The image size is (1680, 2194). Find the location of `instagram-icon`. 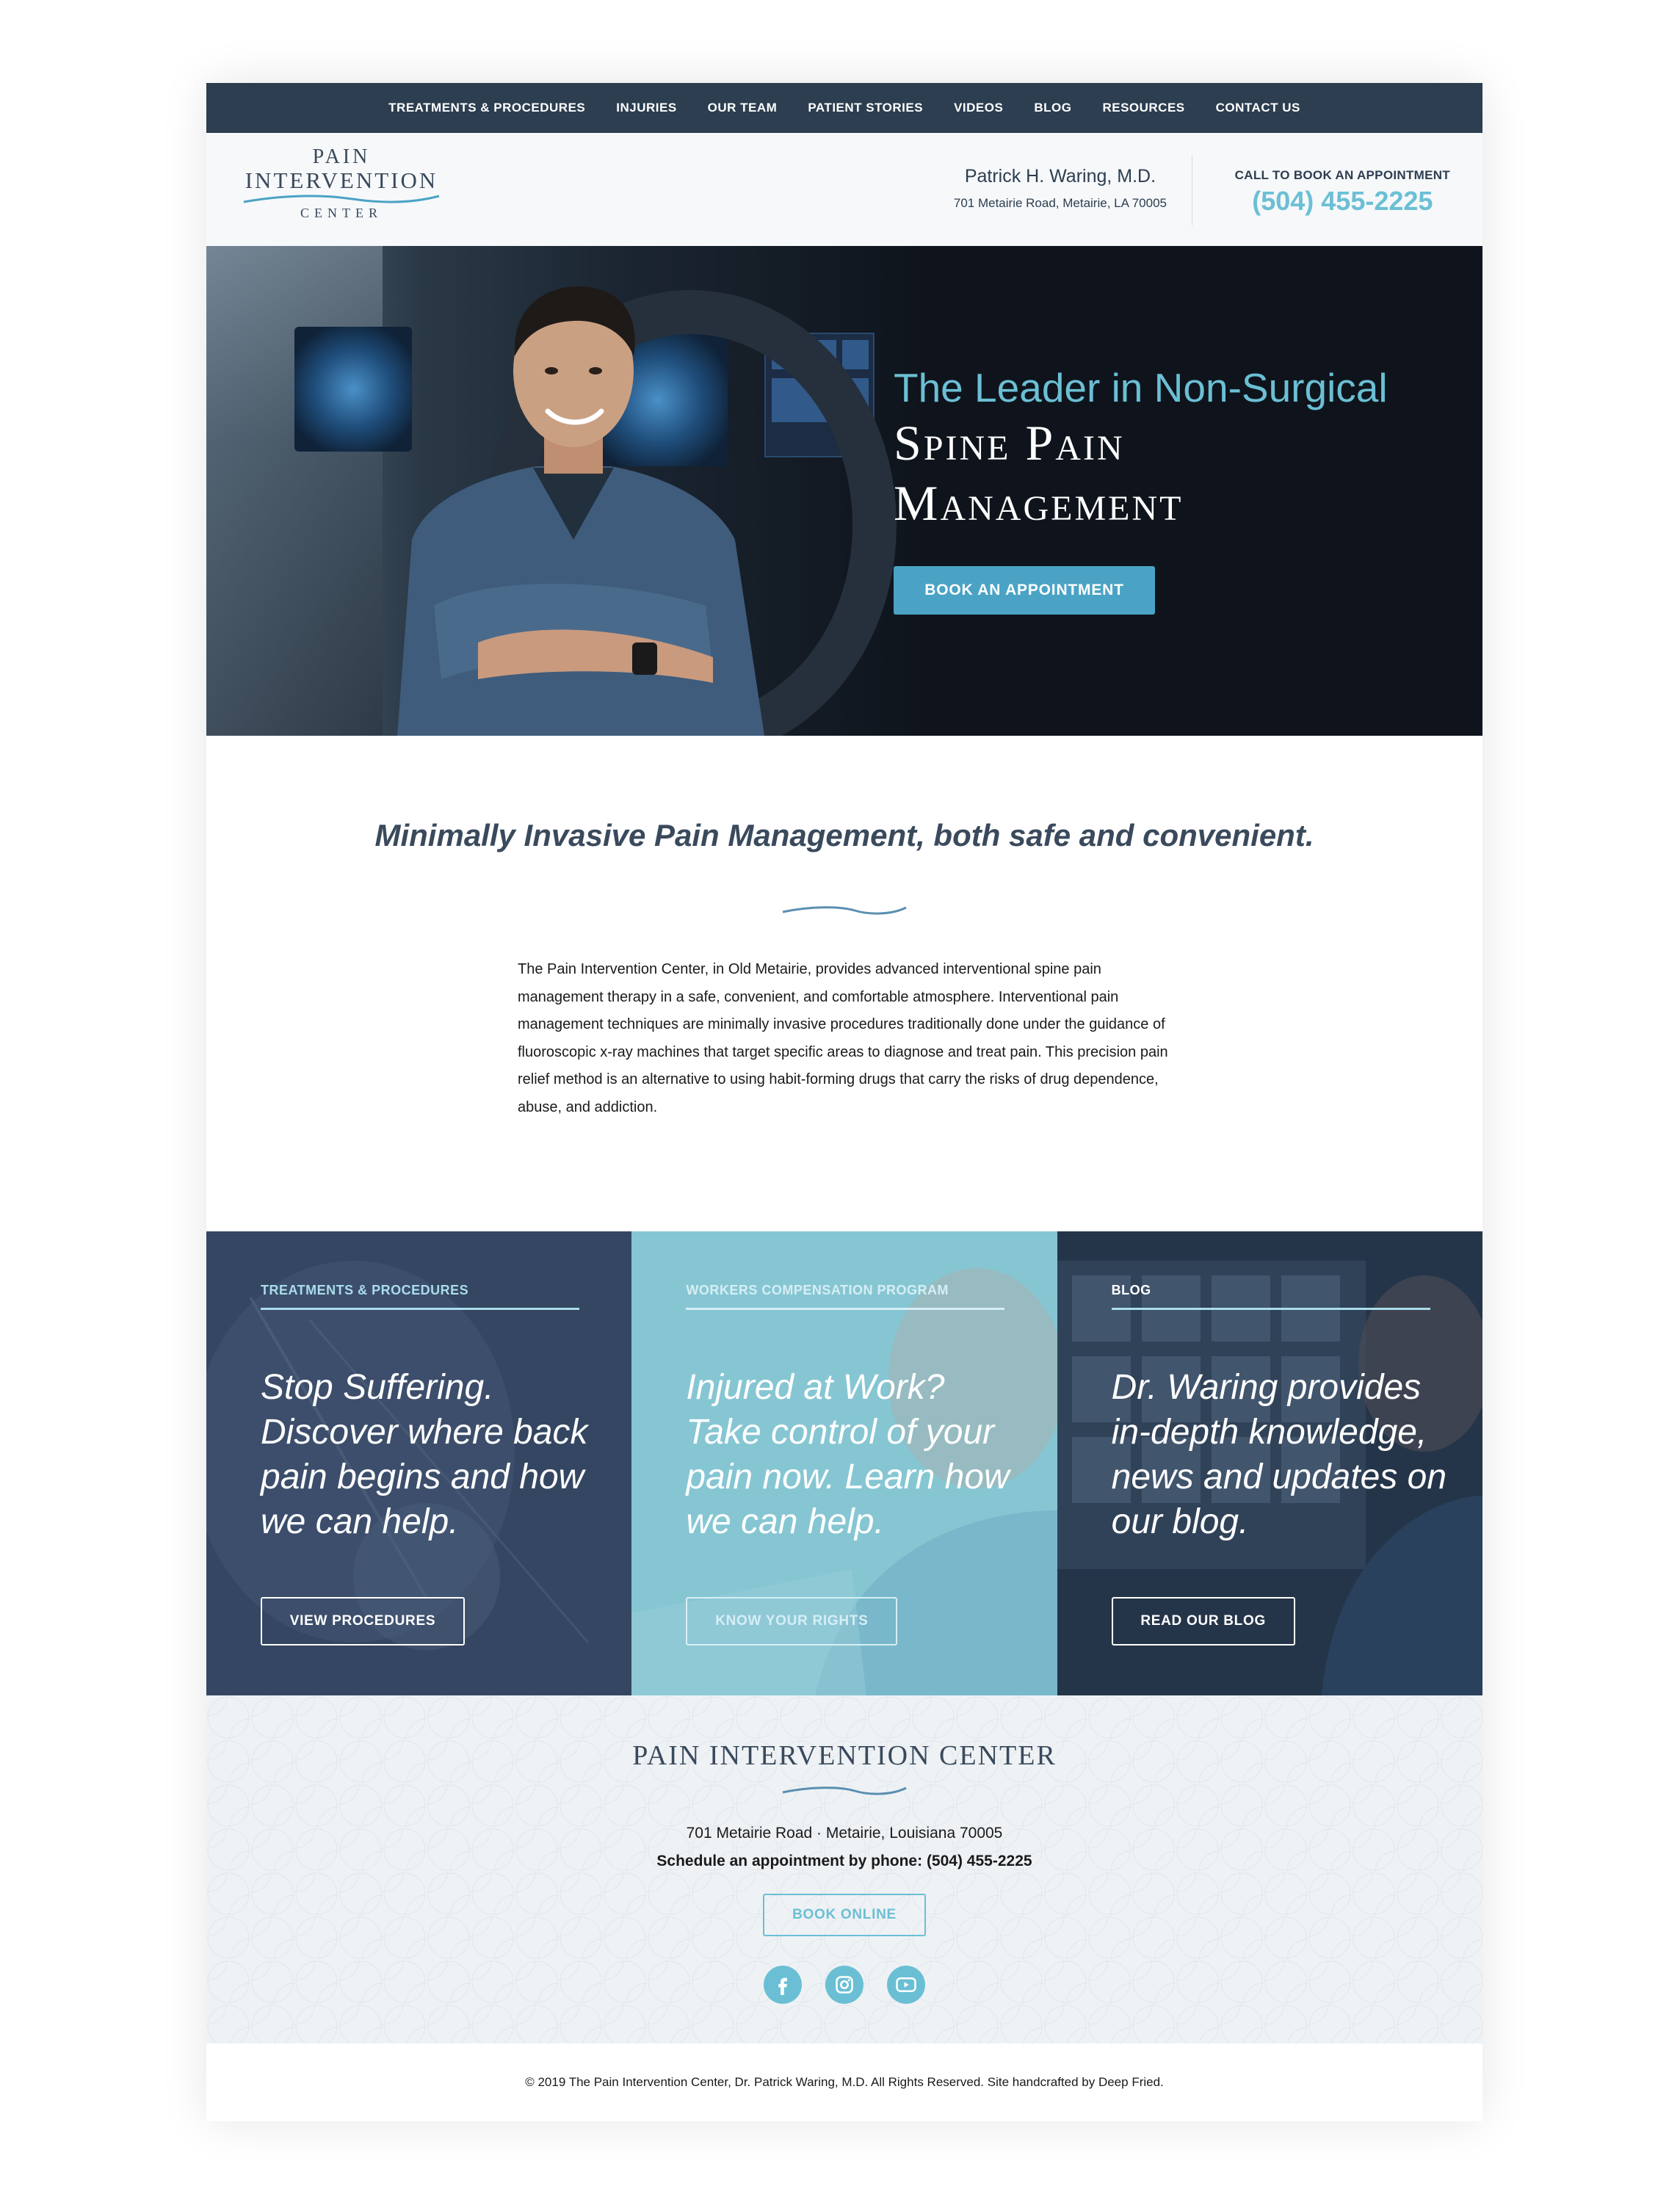

instagram-icon is located at coordinates (844, 1985).